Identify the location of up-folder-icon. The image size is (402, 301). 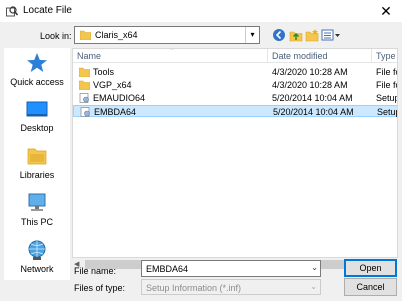
(296, 35).